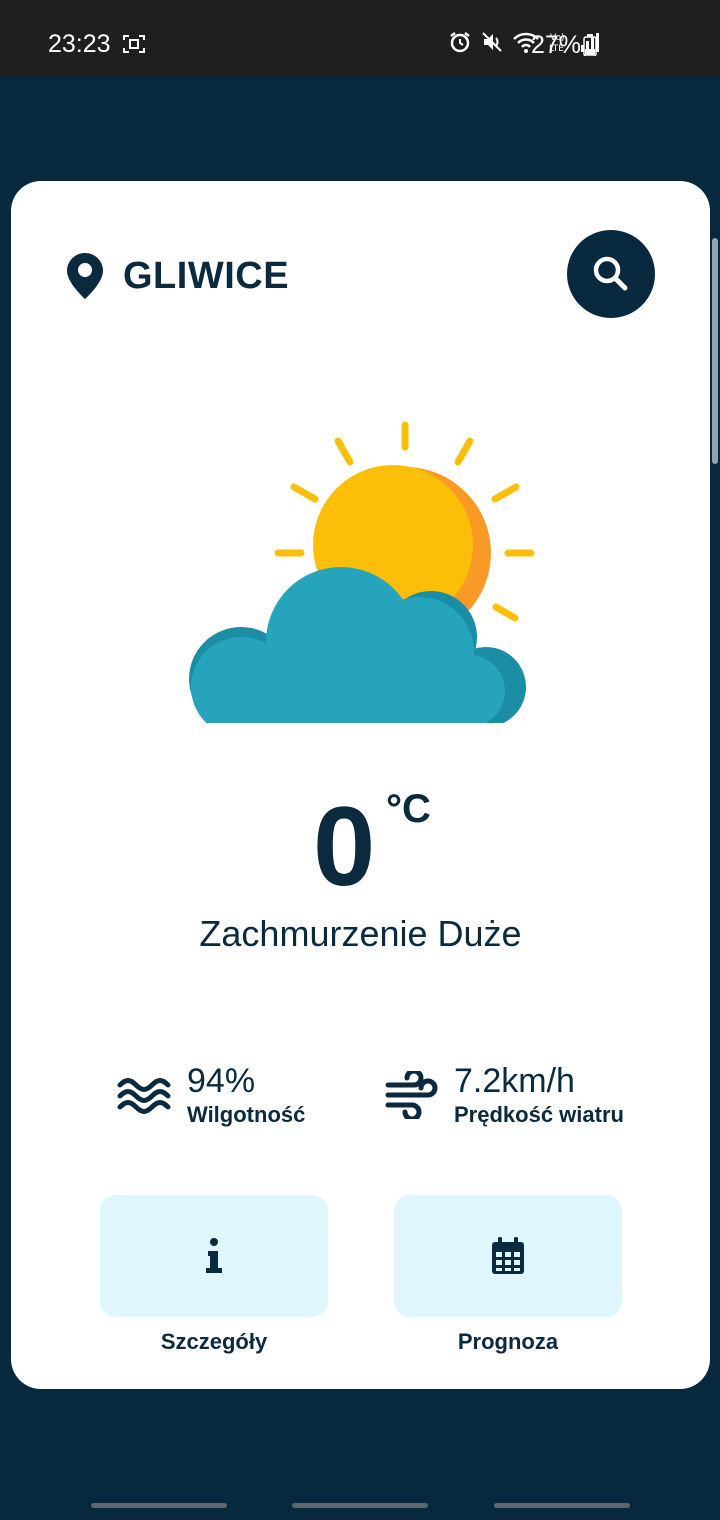 The height and width of the screenshot is (1520, 720). Describe the element at coordinates (246, 1114) in the screenshot. I see `humidity-label: Wilgotność` at that location.